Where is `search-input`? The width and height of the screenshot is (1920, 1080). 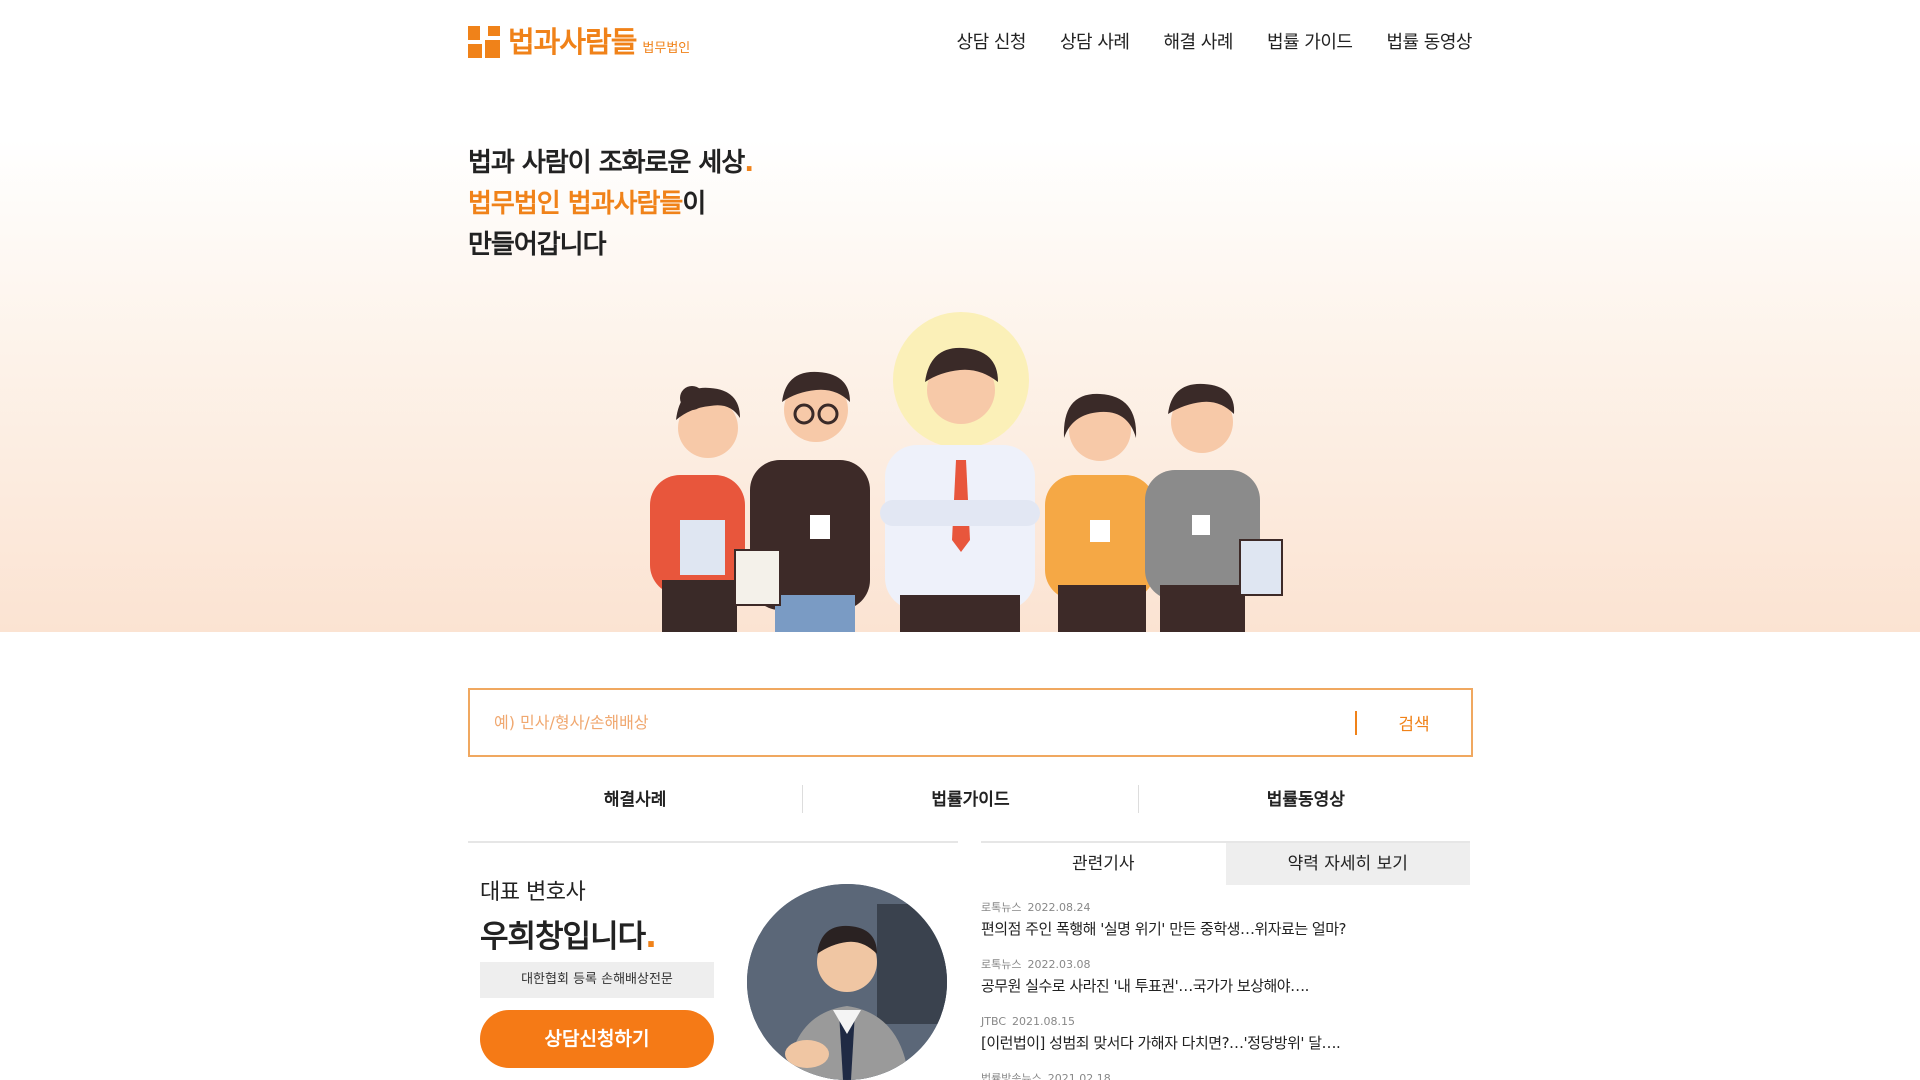 search-input is located at coordinates (912, 722).